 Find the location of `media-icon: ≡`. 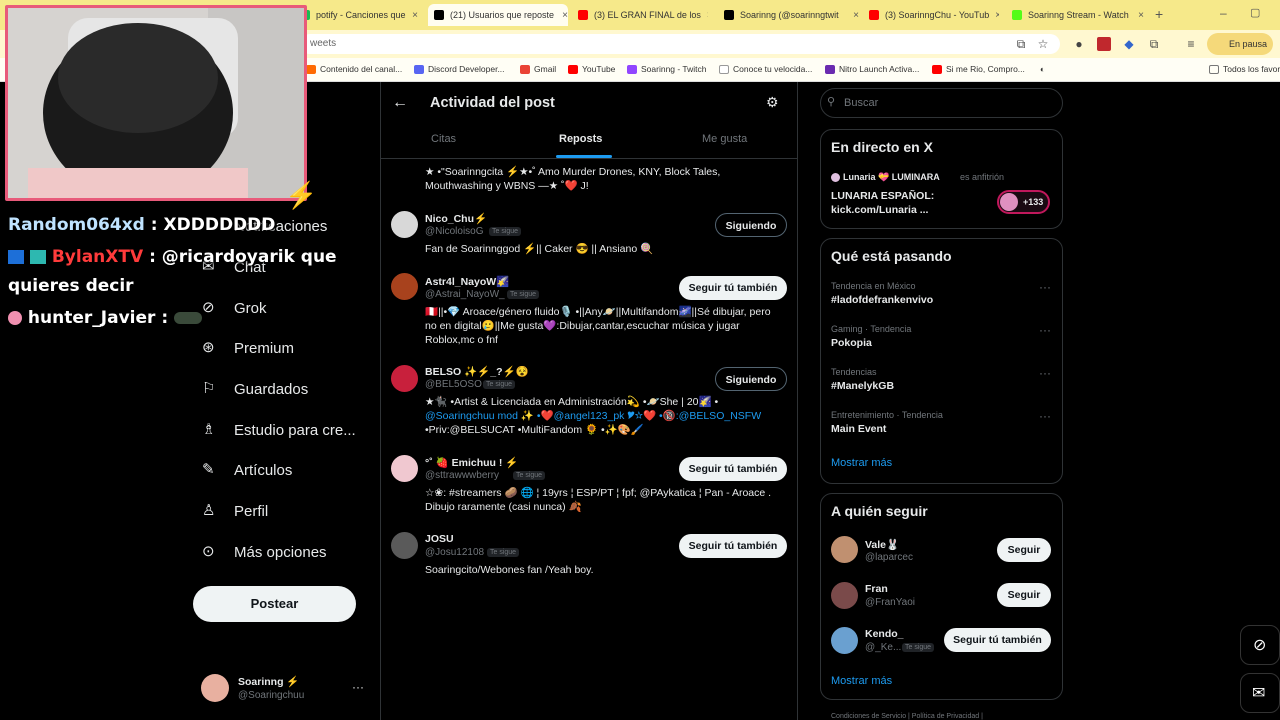

media-icon: ≡ is located at coordinates (1191, 44).